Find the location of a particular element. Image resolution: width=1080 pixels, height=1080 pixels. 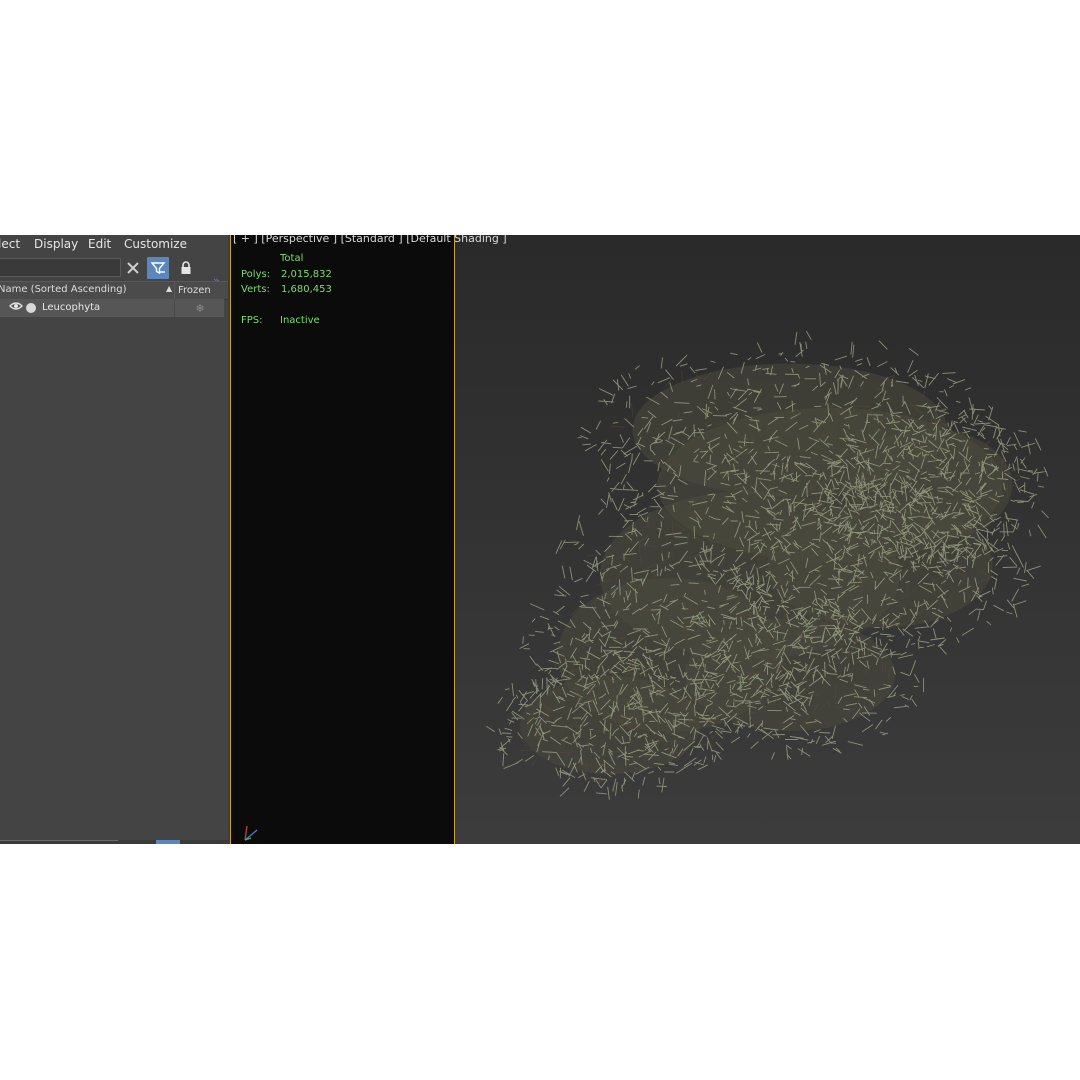

column-header-row: Name (Sorted Ascending) ▲ Frozen is located at coordinates (114, 290).